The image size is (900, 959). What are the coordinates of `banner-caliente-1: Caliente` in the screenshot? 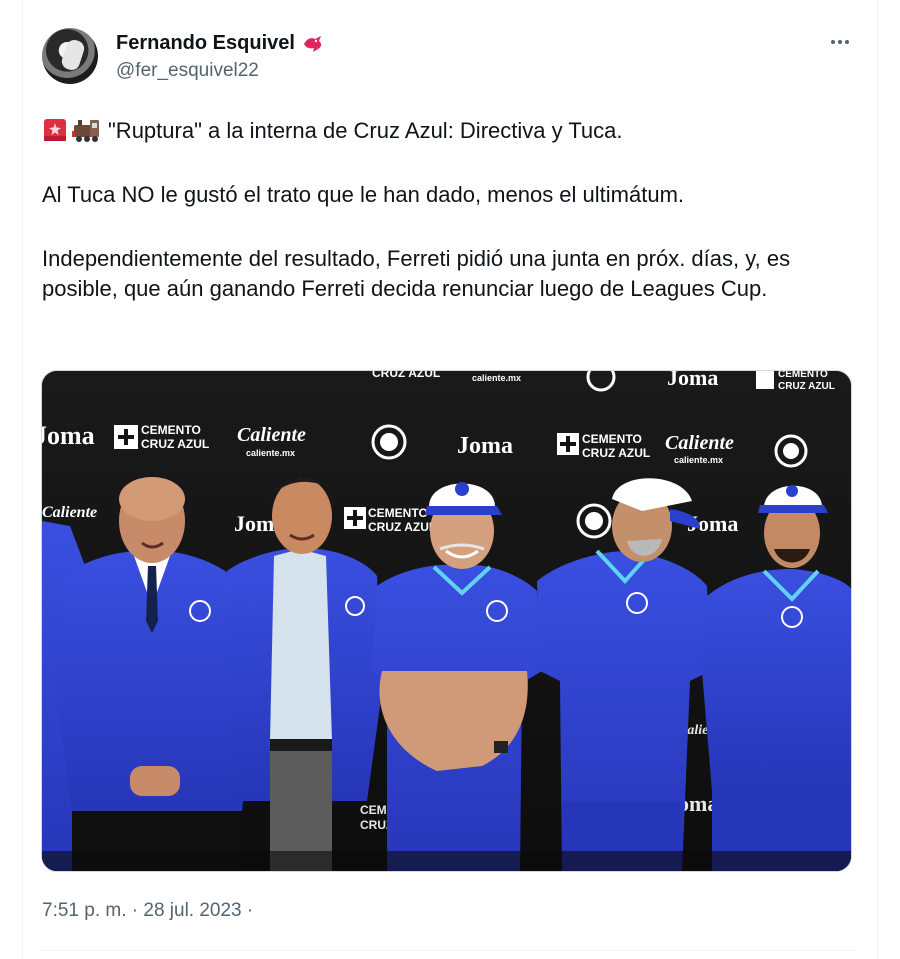 It's located at (271, 435).